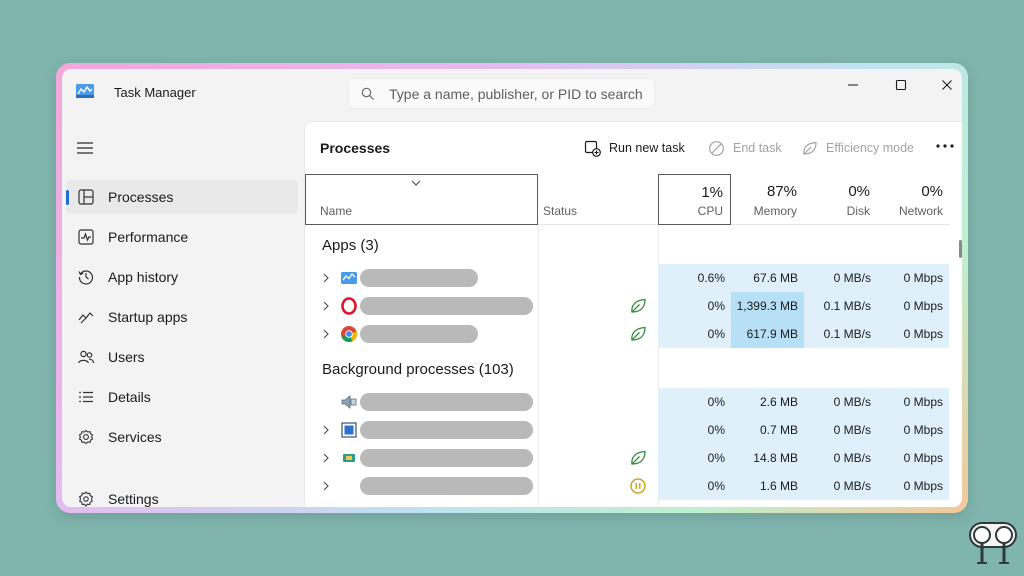 The width and height of the screenshot is (1024, 576). What do you see at coordinates (85, 148) in the screenshot?
I see `hamburger-menu-icon` at bounding box center [85, 148].